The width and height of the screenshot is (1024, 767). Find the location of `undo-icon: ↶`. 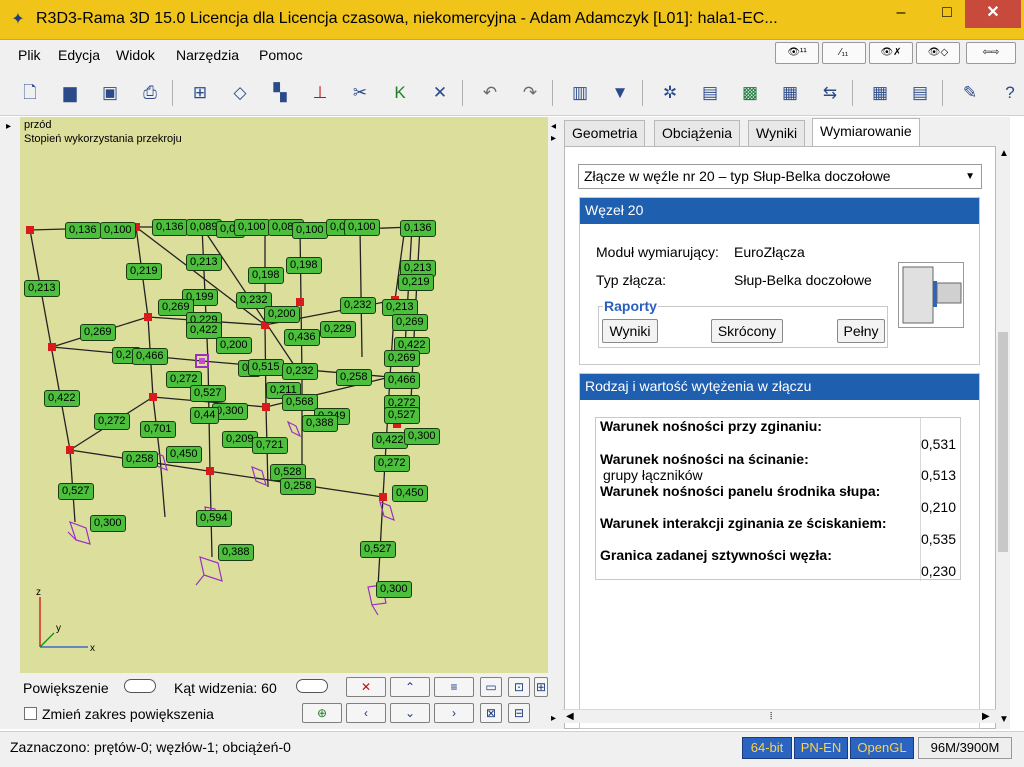

undo-icon: ↶ is located at coordinates (490, 93).